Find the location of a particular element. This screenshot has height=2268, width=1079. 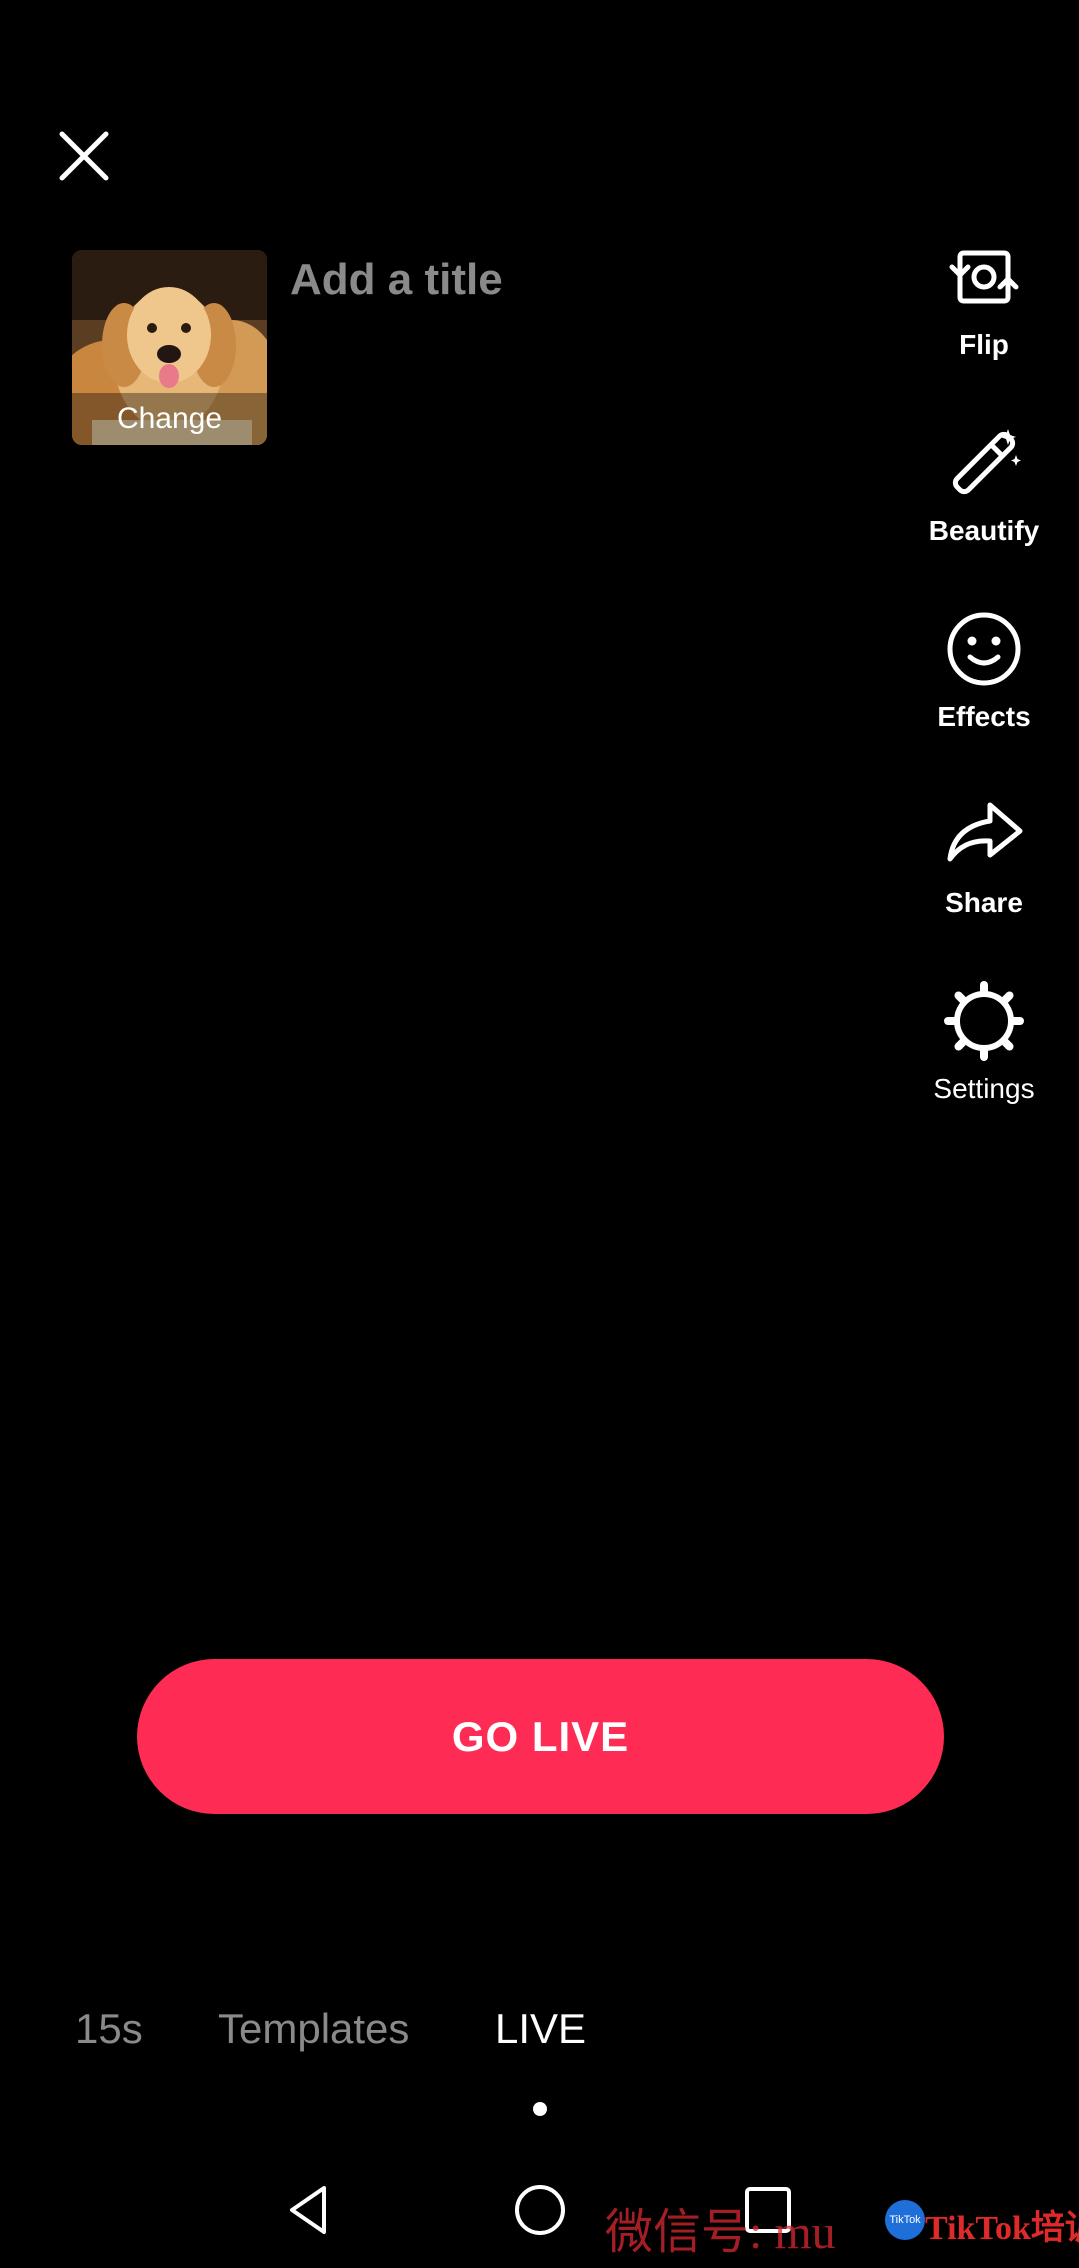

magic-wand-icon is located at coordinates (984, 463).